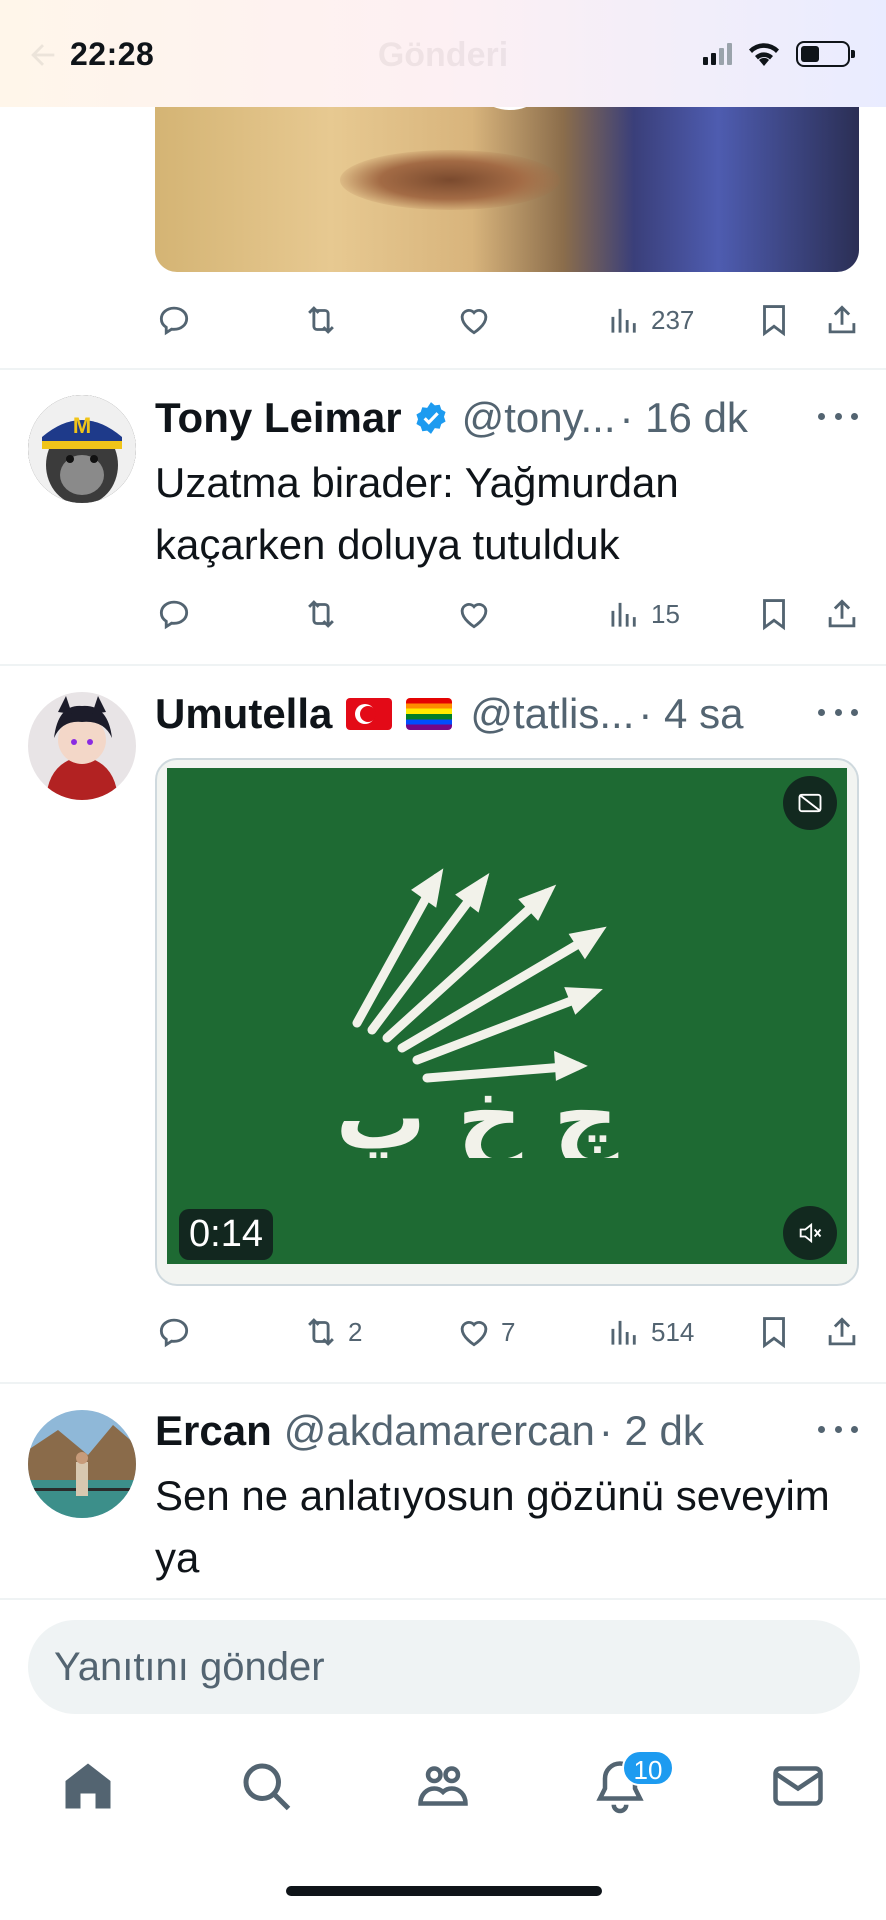 The height and width of the screenshot is (1920, 886). I want to click on tweet-time: · 4 sa, so click(690, 714).